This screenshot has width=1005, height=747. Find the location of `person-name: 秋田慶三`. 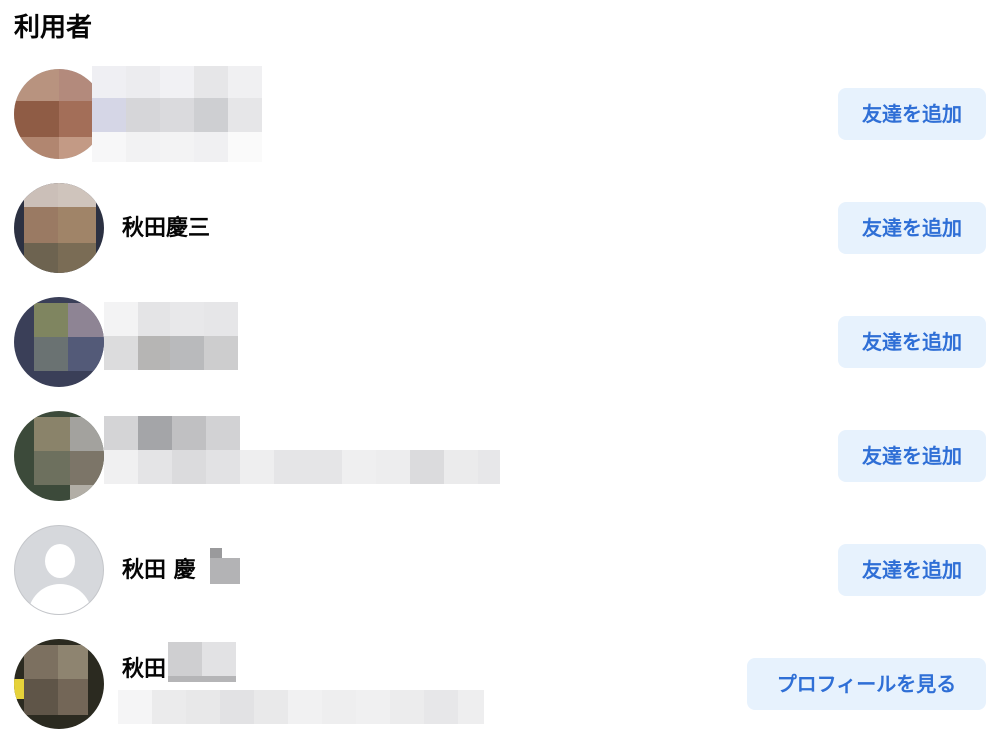

person-name: 秋田慶三 is located at coordinates (166, 229).